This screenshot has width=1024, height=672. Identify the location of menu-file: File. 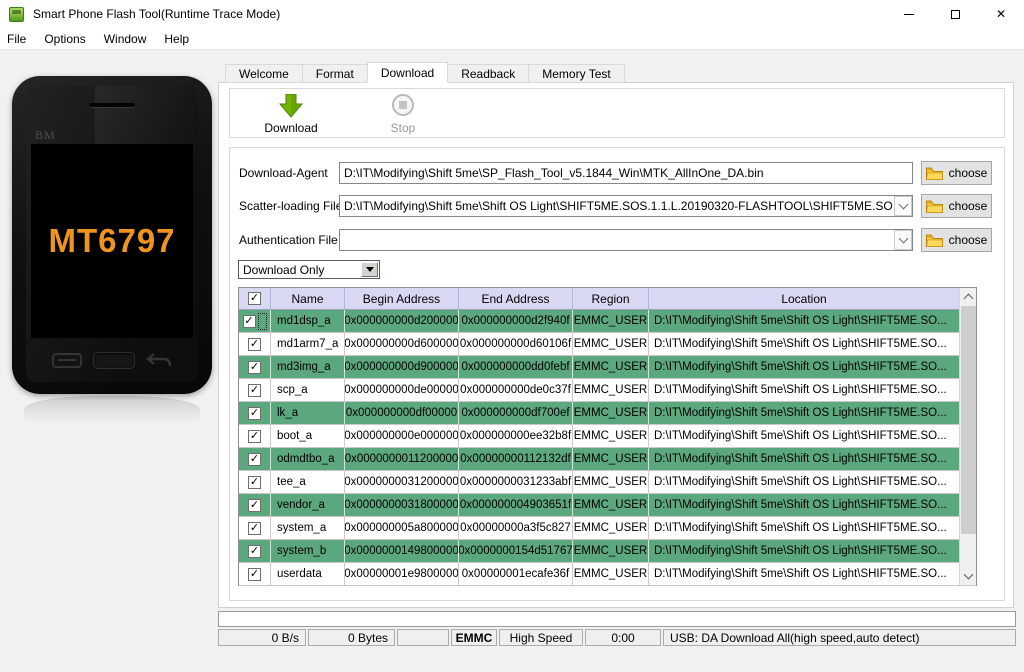
(17, 39).